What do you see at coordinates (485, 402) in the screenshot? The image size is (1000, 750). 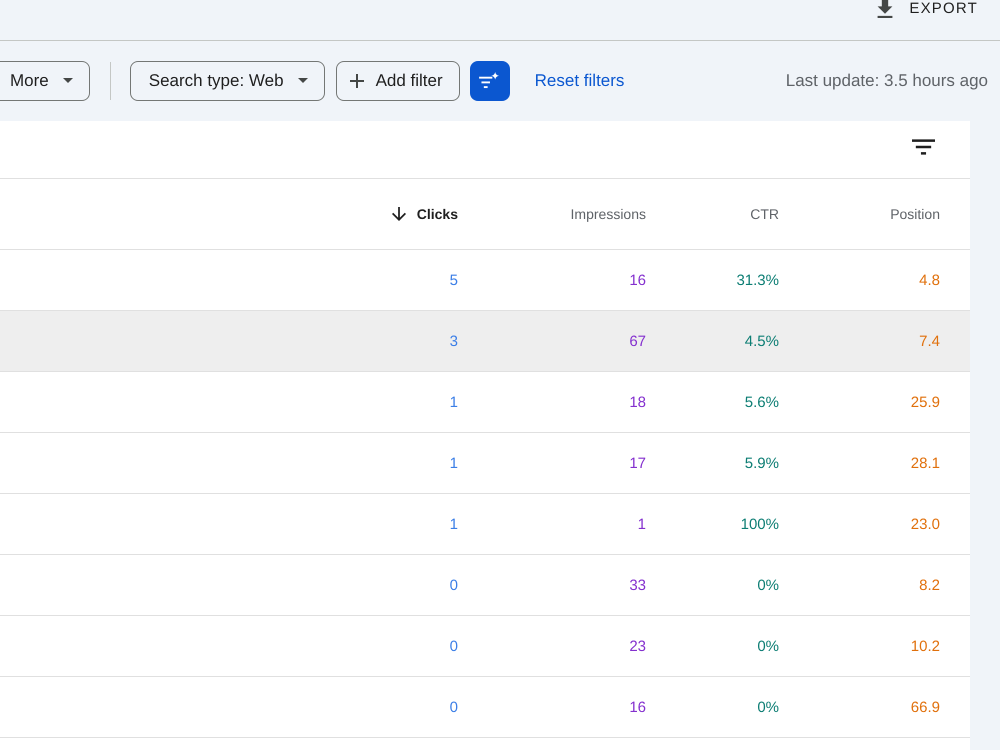 I see `table-row: 1 18 5.6% 25.9` at bounding box center [485, 402].